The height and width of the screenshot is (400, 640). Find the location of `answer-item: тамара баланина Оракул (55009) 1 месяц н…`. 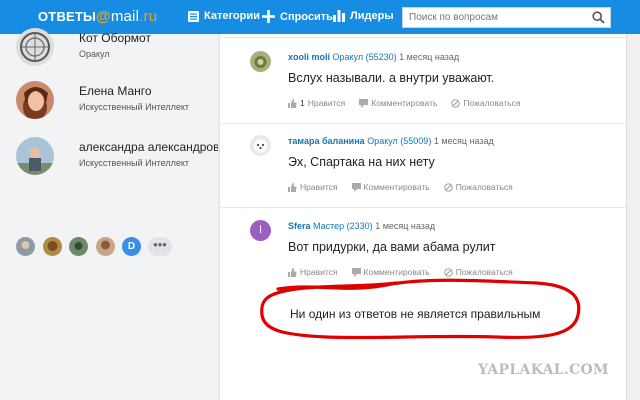

answer-item: тамара баланина Оракул (55009) 1 месяц н… is located at coordinates (435, 165).